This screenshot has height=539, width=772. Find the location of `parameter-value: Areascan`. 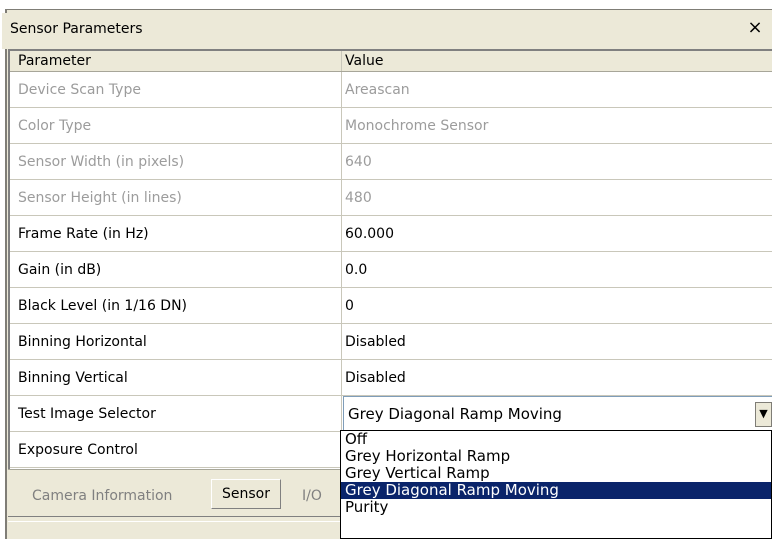

parameter-value: Areascan is located at coordinates (377, 89).